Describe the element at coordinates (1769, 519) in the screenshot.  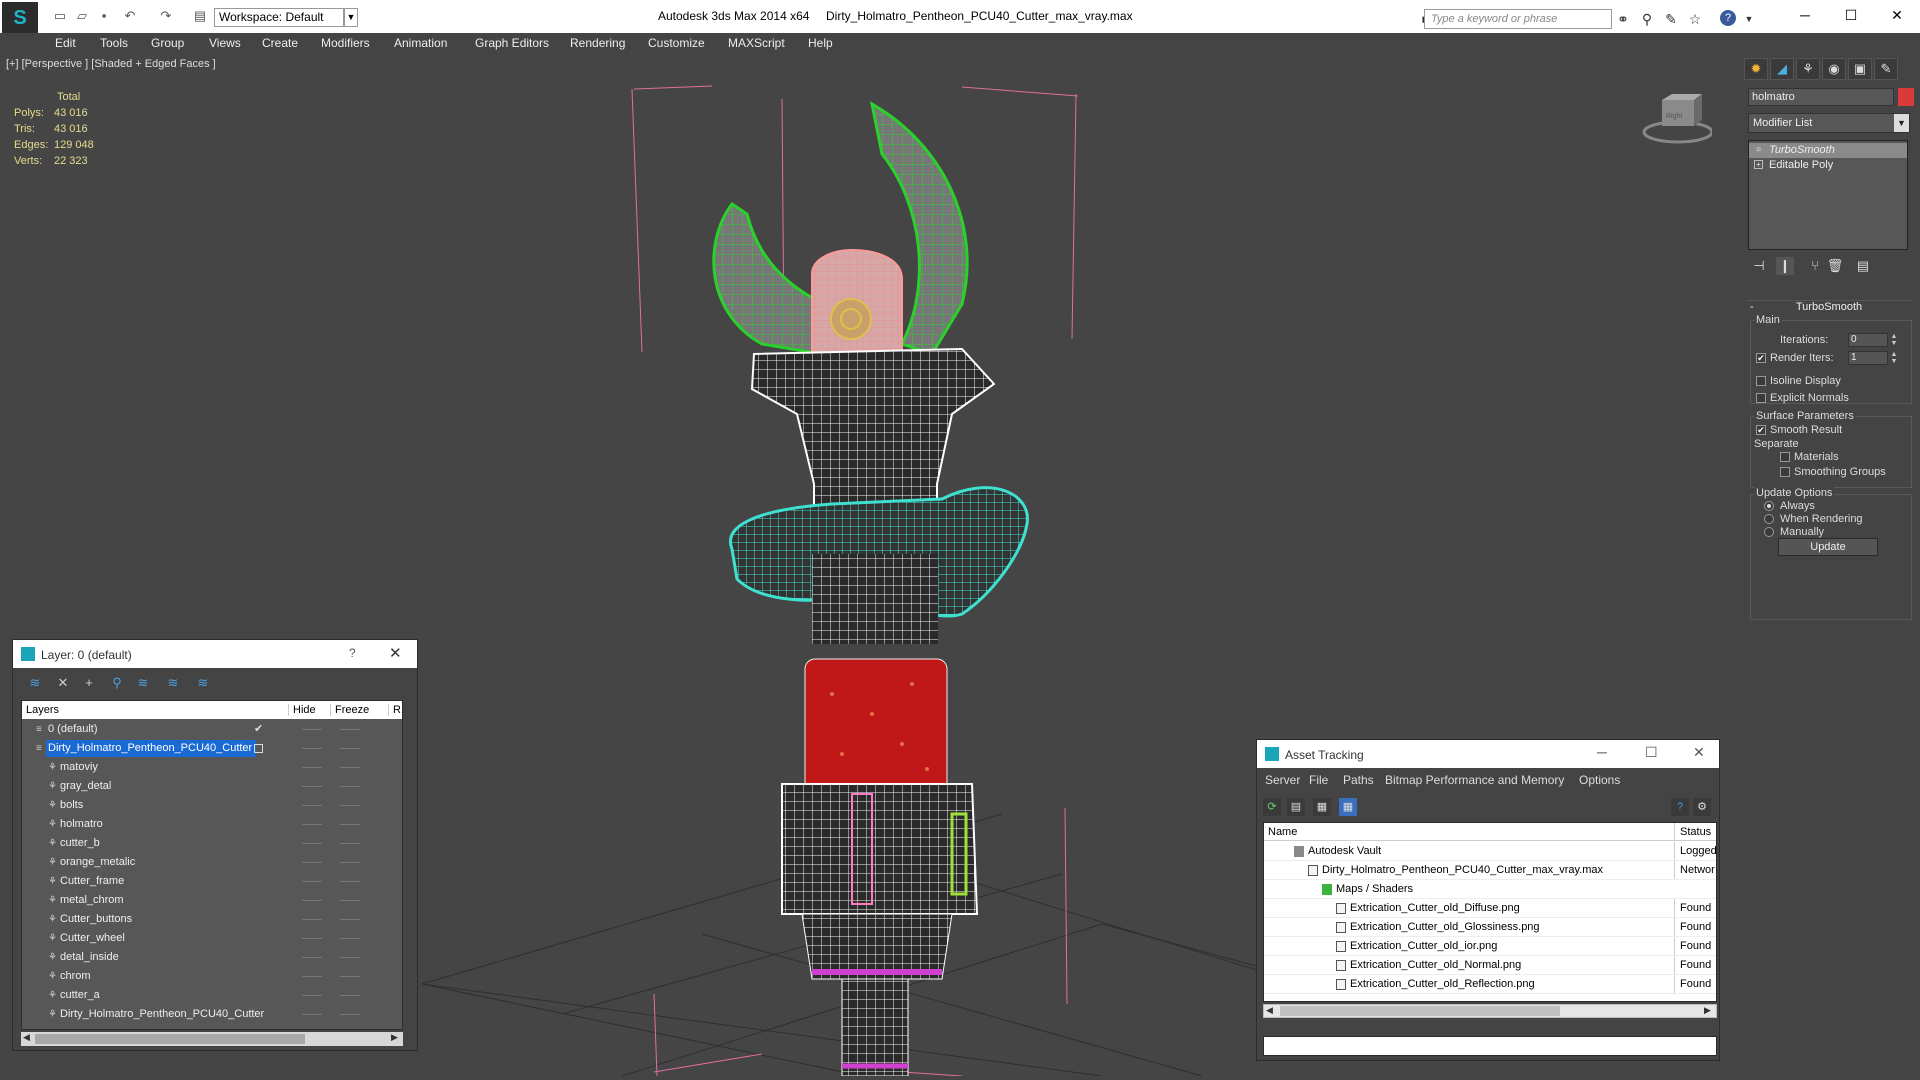
I see `when-rendering-radio` at that location.